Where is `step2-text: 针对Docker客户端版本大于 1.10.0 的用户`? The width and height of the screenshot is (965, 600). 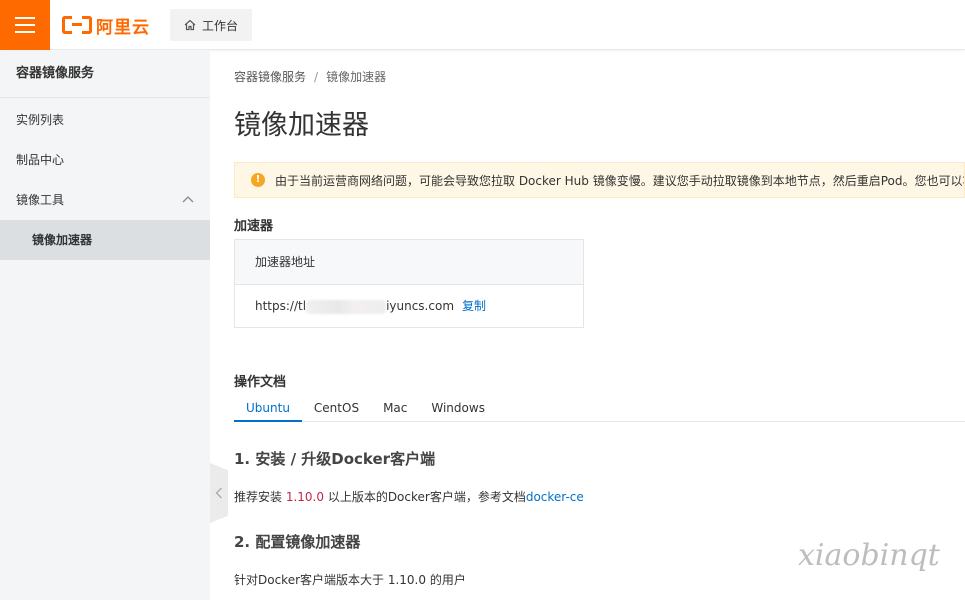 step2-text: 针对Docker客户端版本大于 1.10.0 的用户 is located at coordinates (350, 580).